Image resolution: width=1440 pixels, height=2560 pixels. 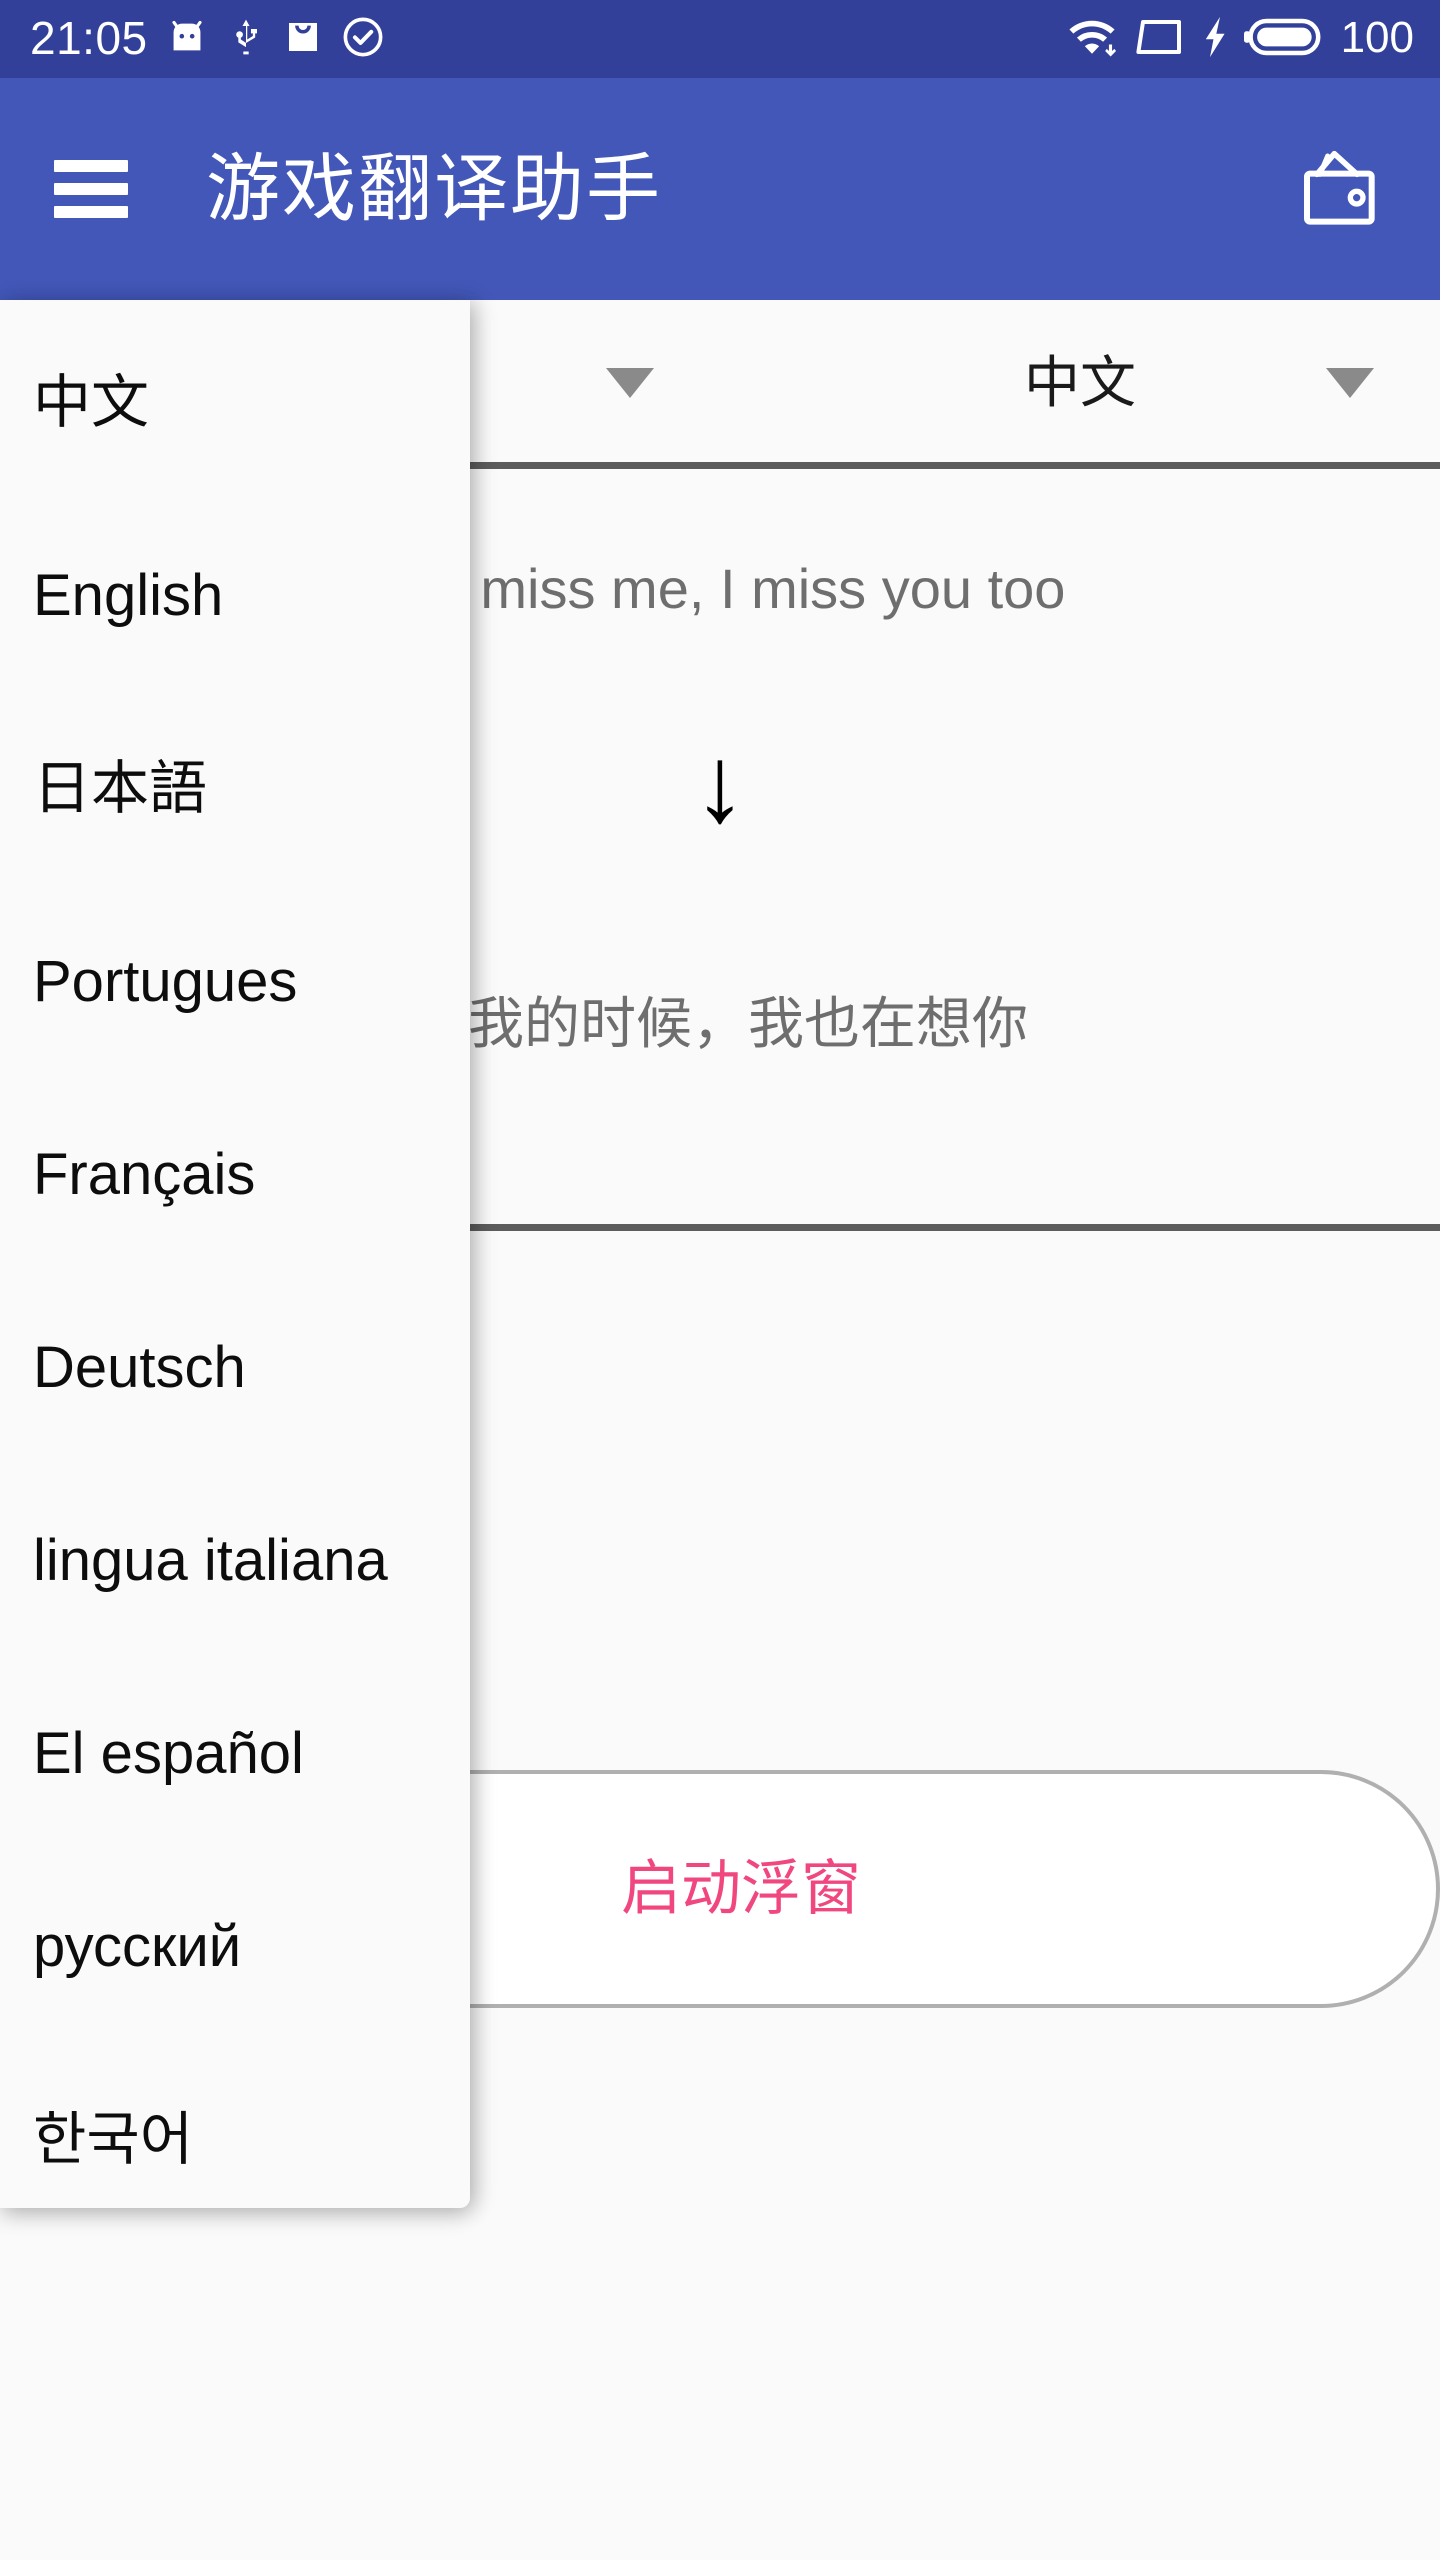 I want to click on drawer-item-label: Deutsch, so click(x=139, y=1367).